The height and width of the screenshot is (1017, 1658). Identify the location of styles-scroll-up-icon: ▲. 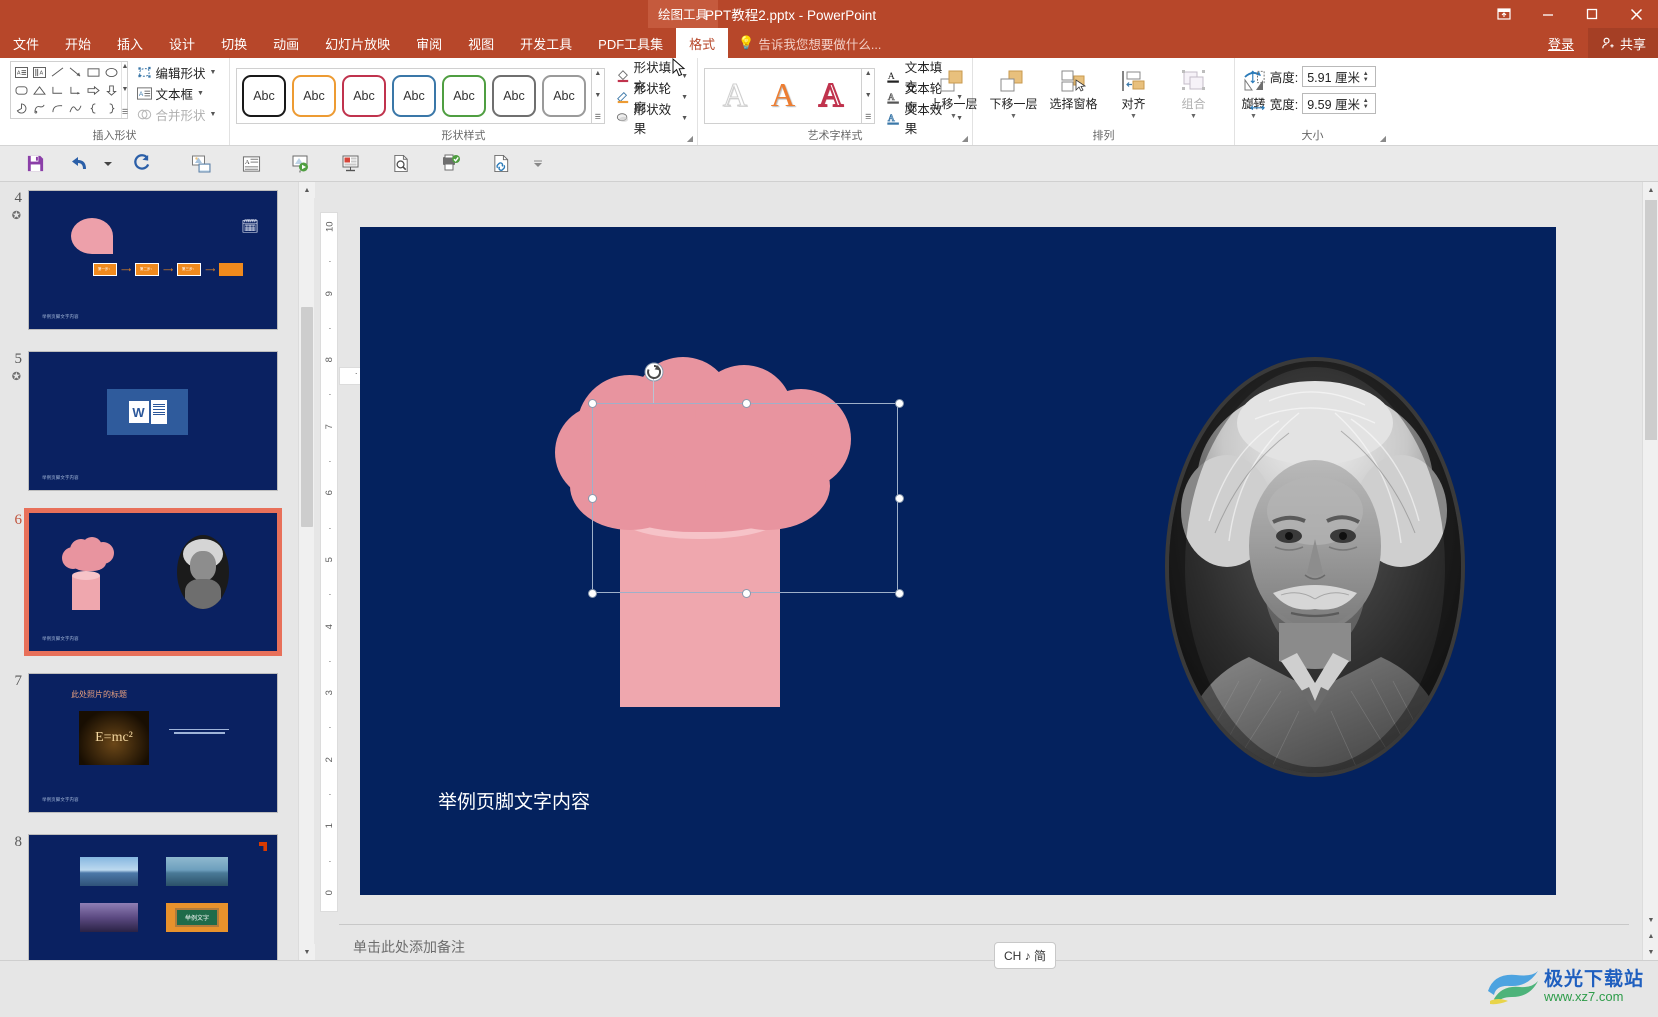
(597, 74).